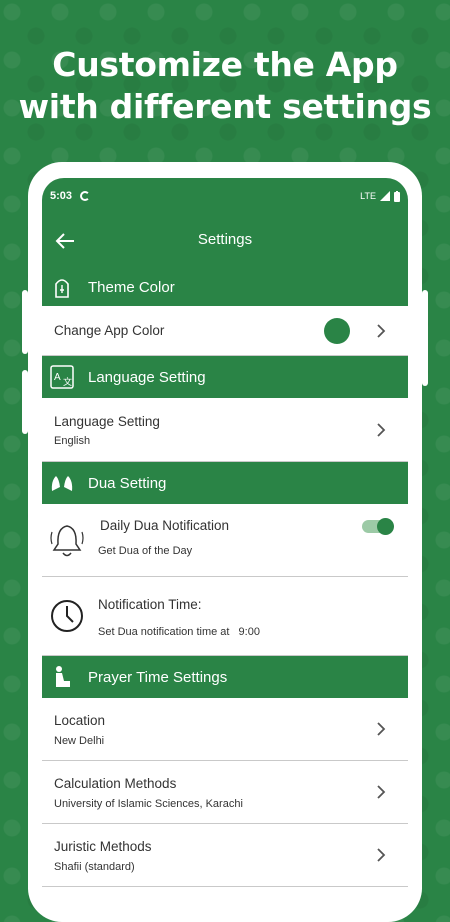  I want to click on toggle-knob, so click(385, 526).